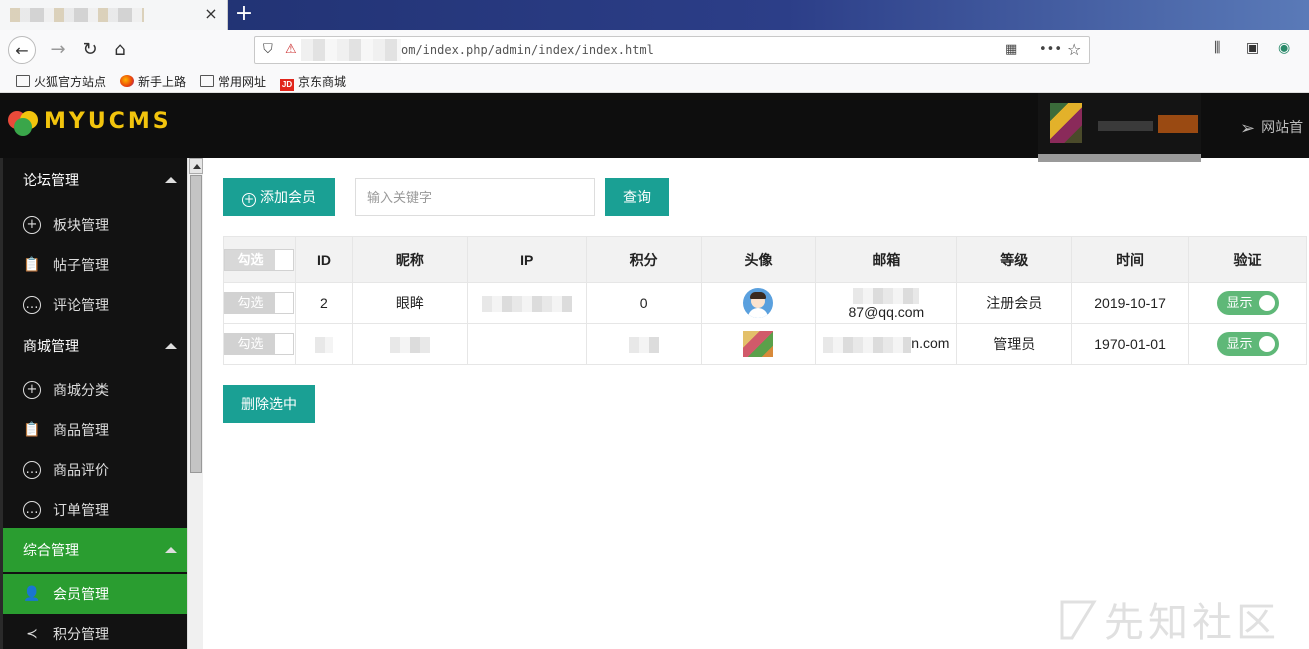 The height and width of the screenshot is (649, 1309). Describe the element at coordinates (351, 50) in the screenshot. I see `url-host-blurred` at that location.